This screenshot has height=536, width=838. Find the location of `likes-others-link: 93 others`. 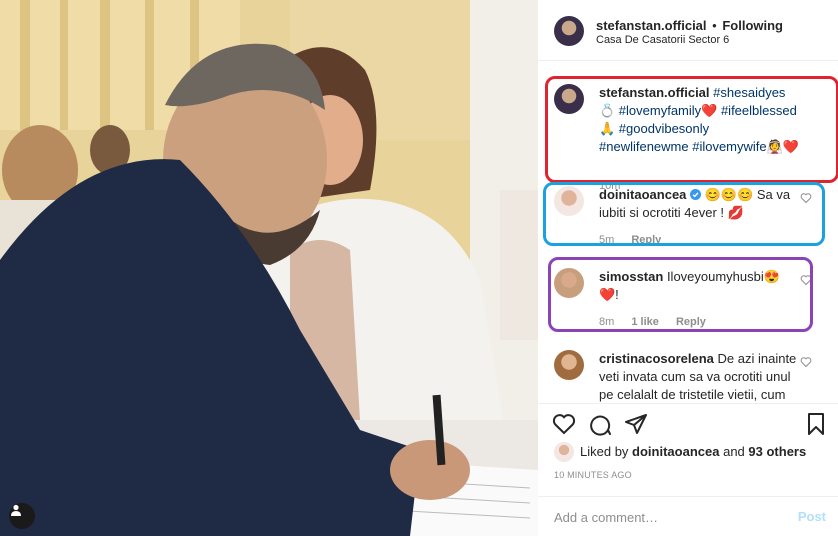

likes-others-link: 93 others is located at coordinates (777, 451).